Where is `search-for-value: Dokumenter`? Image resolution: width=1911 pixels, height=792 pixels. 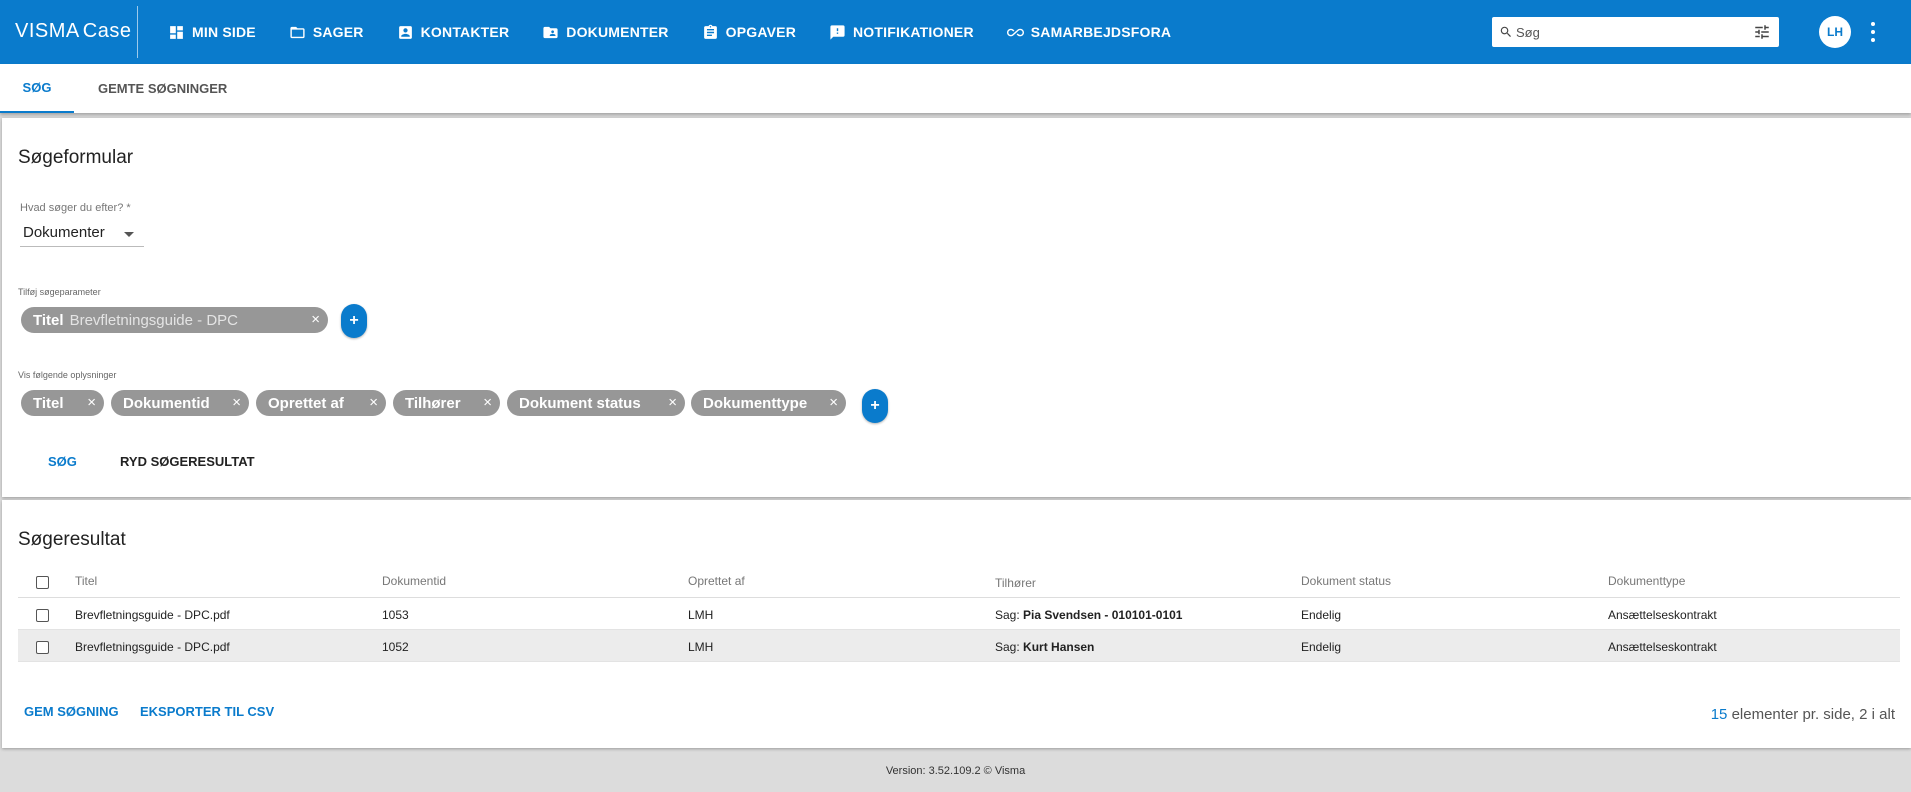 search-for-value: Dokumenter is located at coordinates (64, 232).